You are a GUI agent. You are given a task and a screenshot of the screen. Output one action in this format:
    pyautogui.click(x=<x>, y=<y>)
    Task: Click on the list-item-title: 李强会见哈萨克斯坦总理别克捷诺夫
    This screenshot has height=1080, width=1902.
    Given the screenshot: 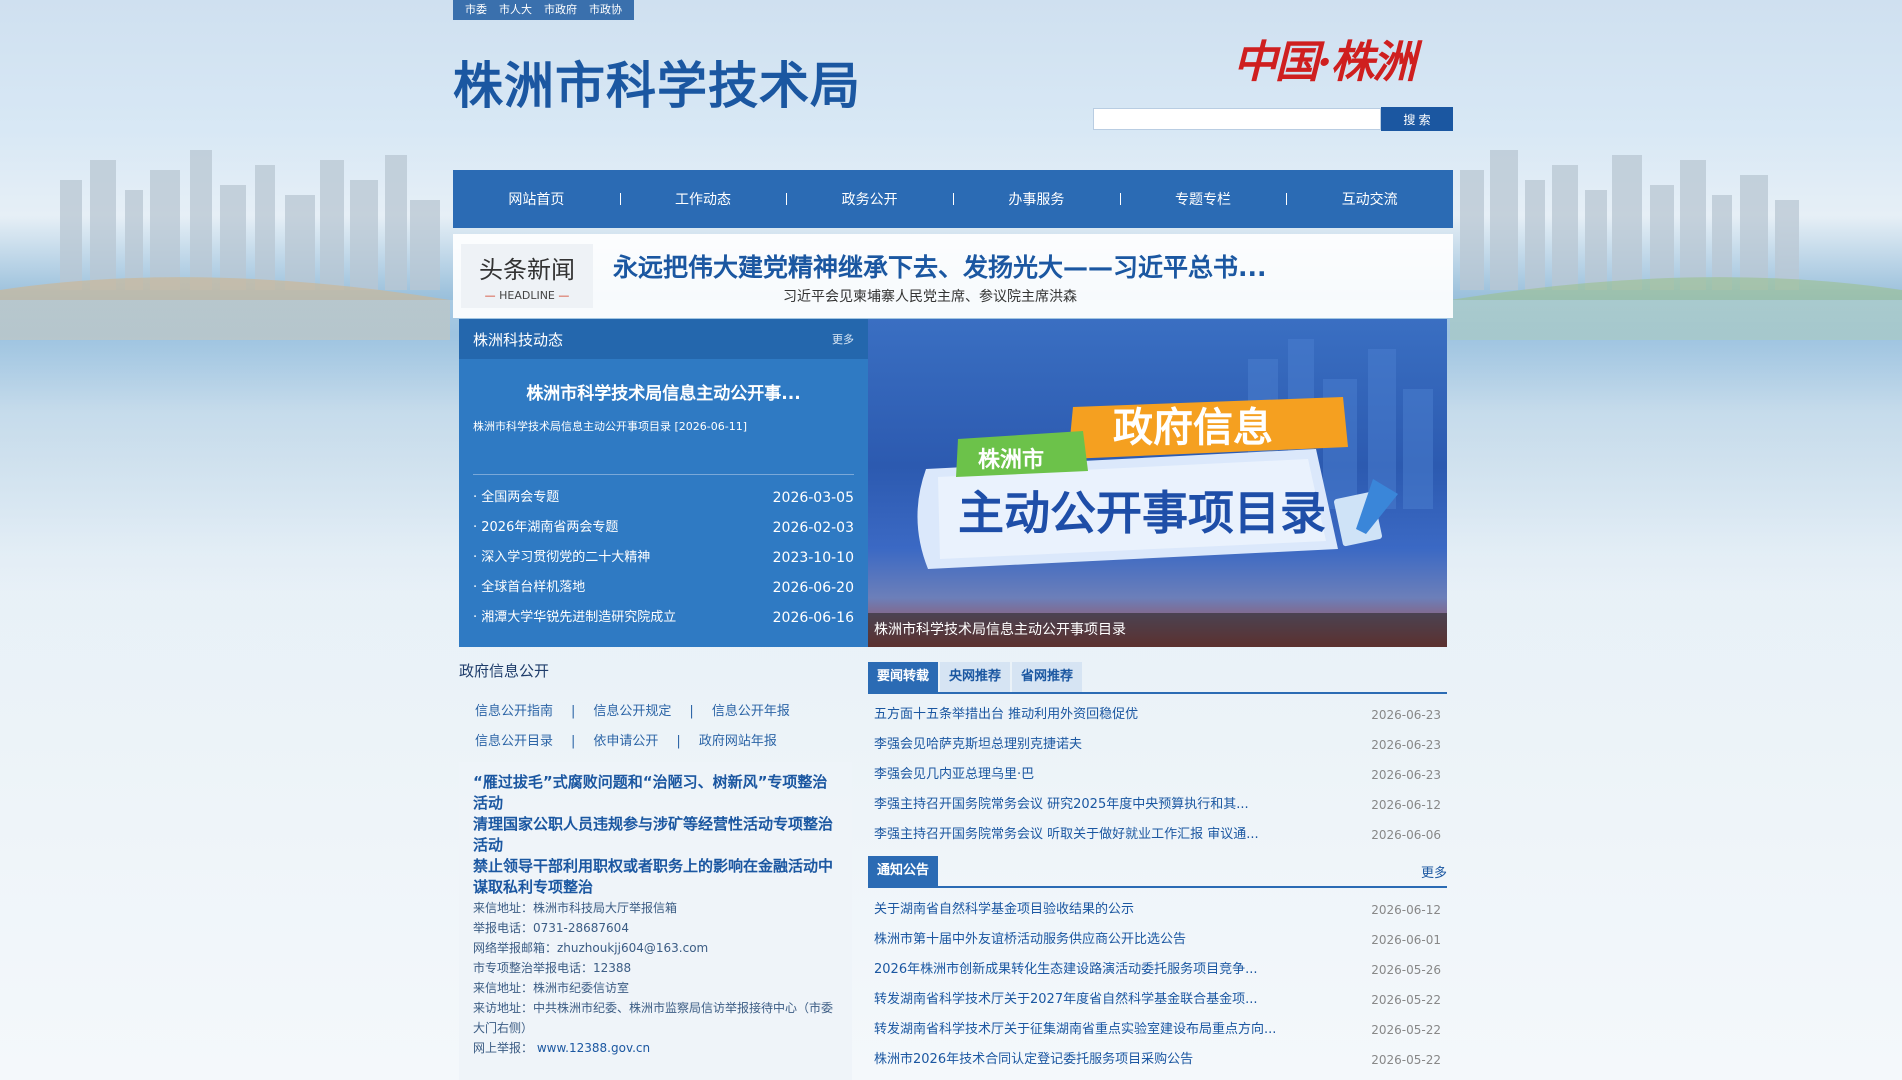 What is the action you would take?
    pyautogui.click(x=978, y=745)
    